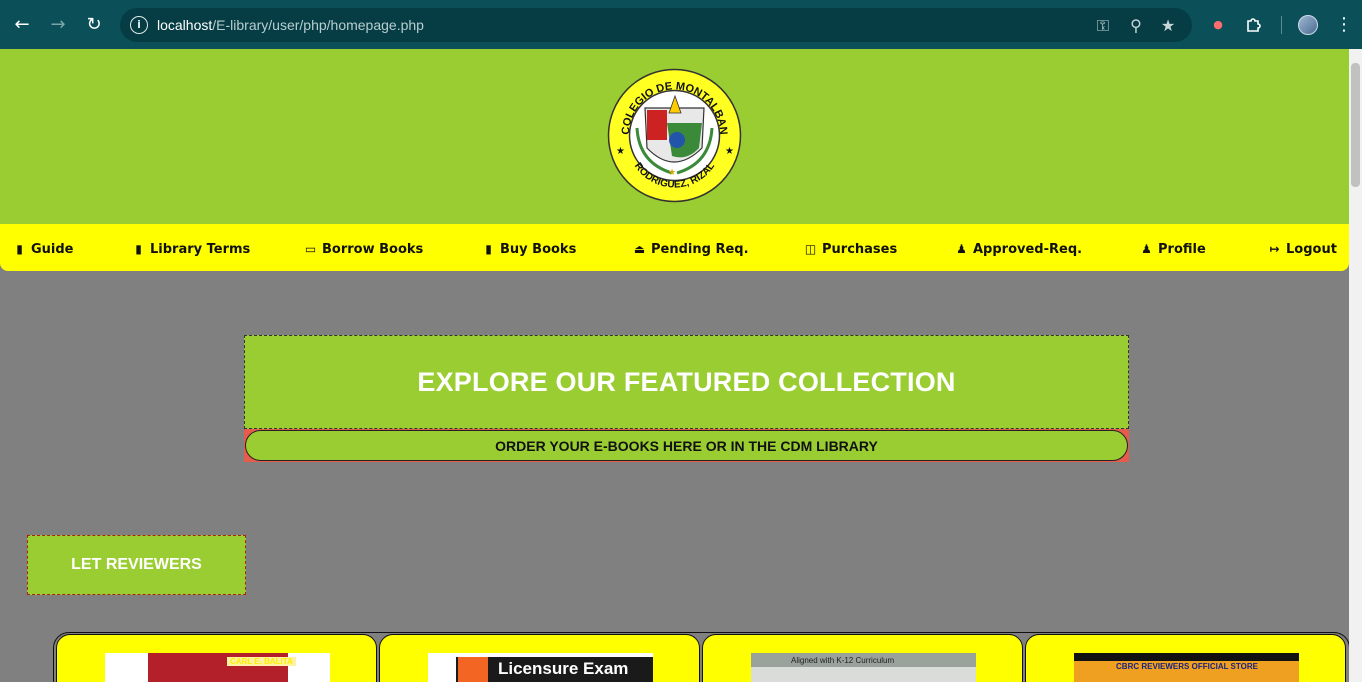  I want to click on nav-buy-books: ▮ Buy Books, so click(529, 249).